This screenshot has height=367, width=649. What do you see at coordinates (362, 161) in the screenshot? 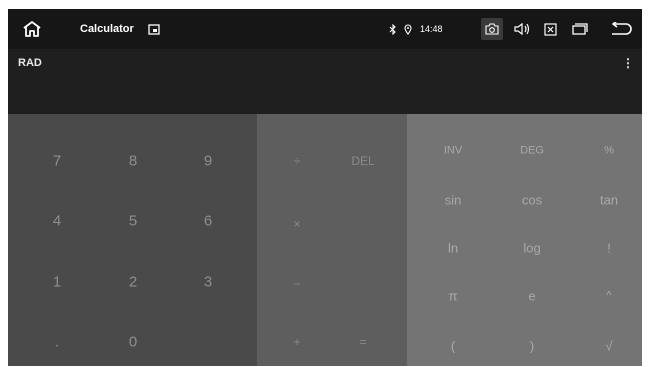
I see `delete-button: DEL` at bounding box center [362, 161].